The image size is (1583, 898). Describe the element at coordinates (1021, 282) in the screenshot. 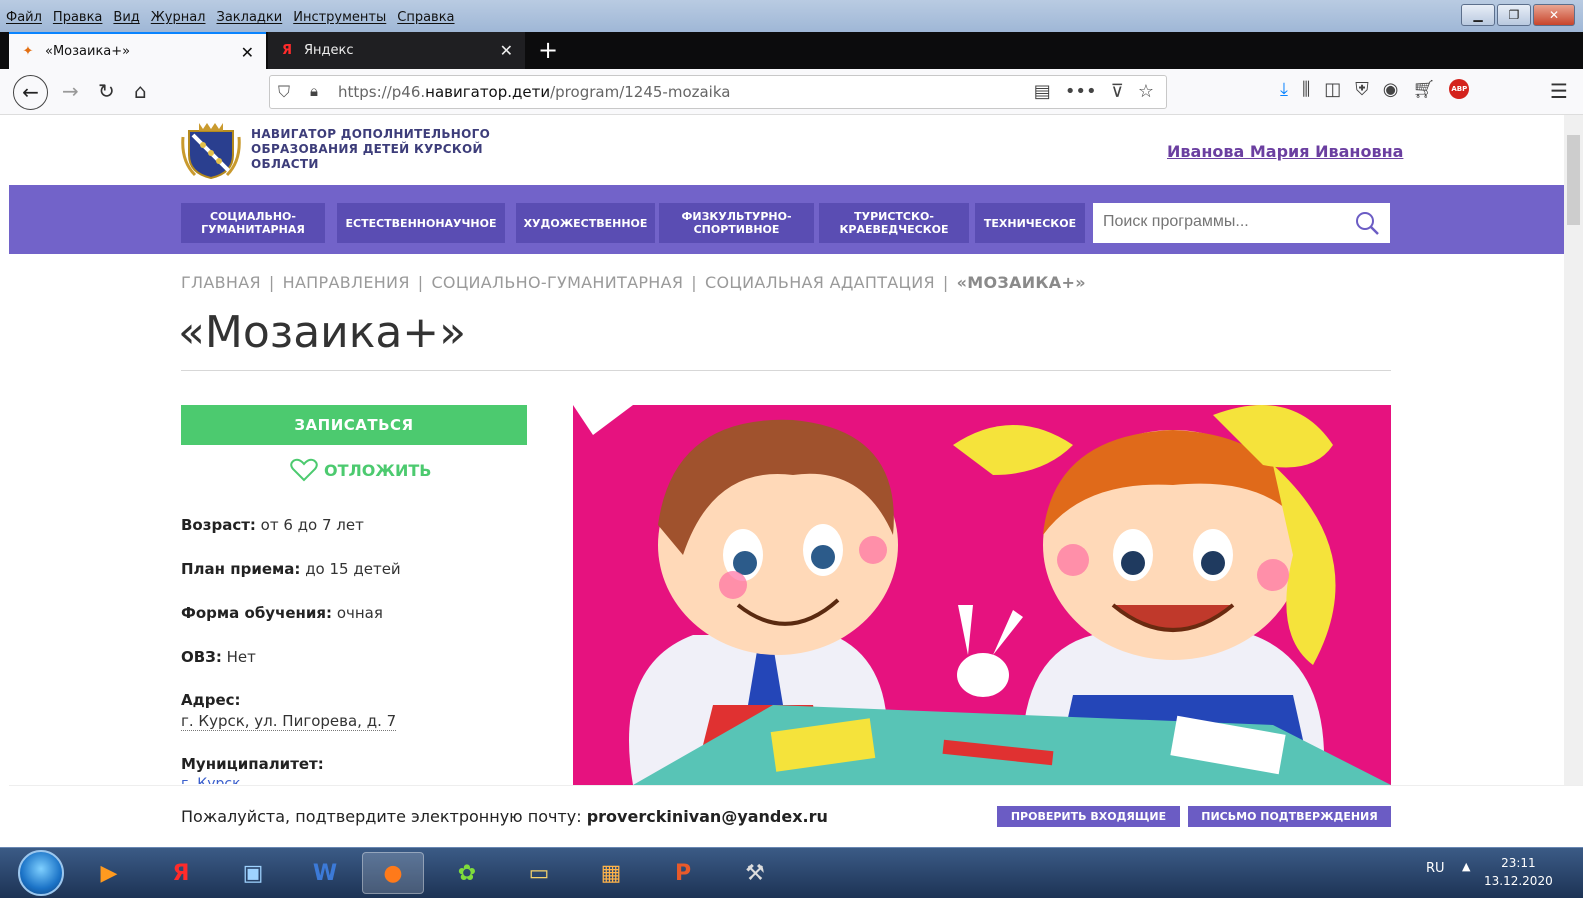

I see `breadcrumb-current: «МОЗАИКА+»` at that location.